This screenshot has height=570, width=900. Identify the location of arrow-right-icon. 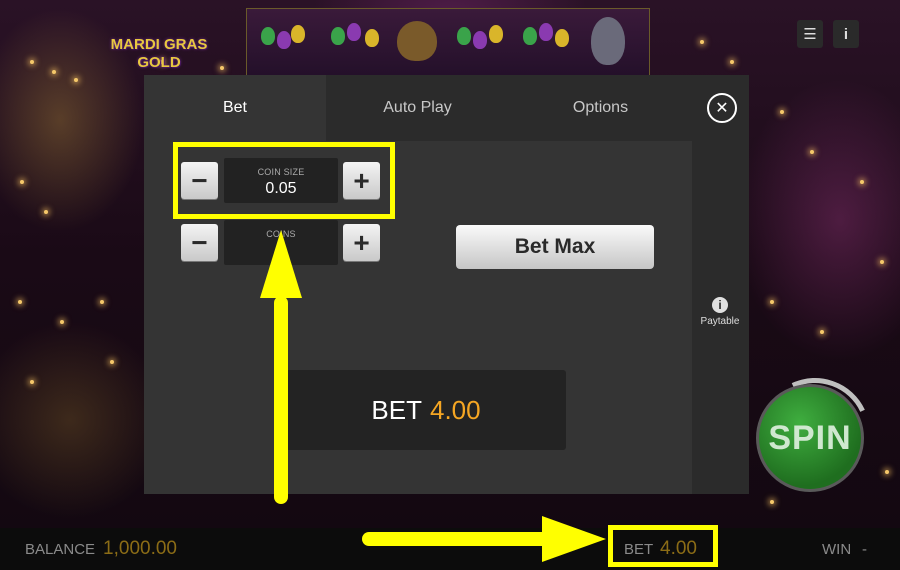
(484, 539).